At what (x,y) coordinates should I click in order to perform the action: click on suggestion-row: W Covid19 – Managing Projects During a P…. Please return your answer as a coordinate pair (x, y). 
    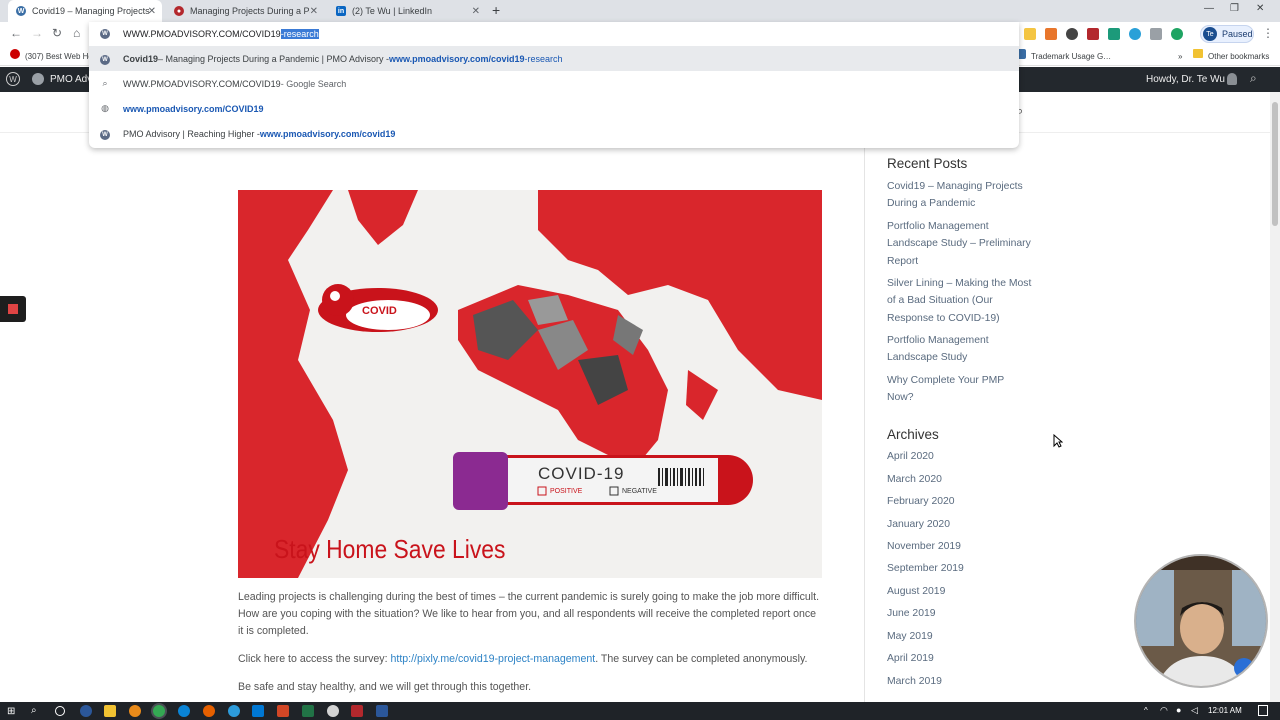
    Looking at the image, I should click on (554, 58).